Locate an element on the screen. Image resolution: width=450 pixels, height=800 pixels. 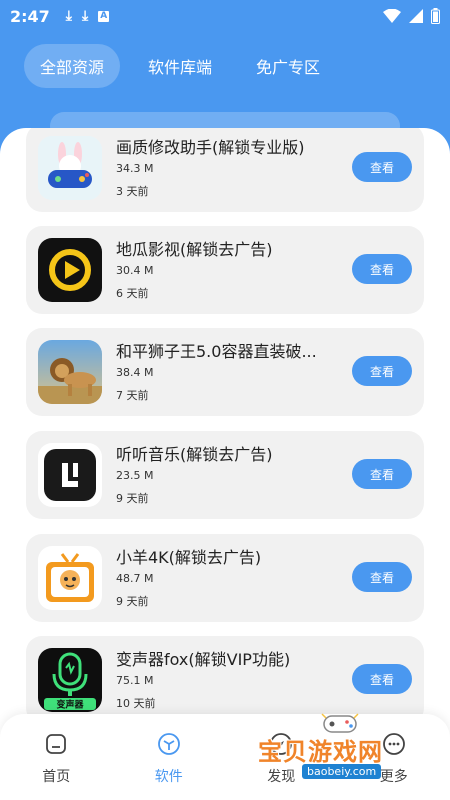
app-updated-time: 3 天前 is located at coordinates (132, 191).